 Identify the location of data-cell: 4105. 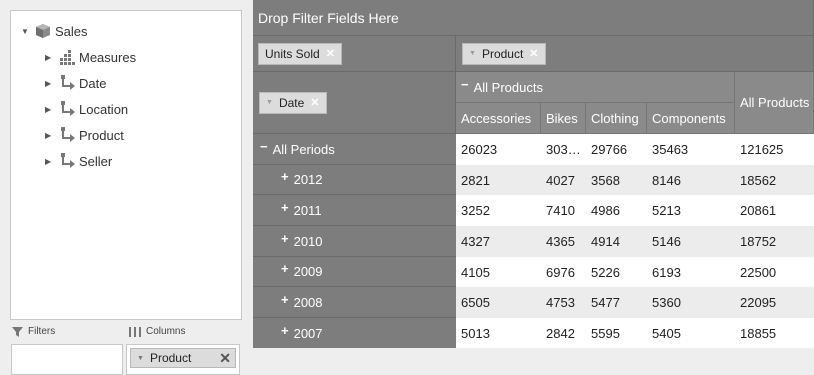
(498, 272).